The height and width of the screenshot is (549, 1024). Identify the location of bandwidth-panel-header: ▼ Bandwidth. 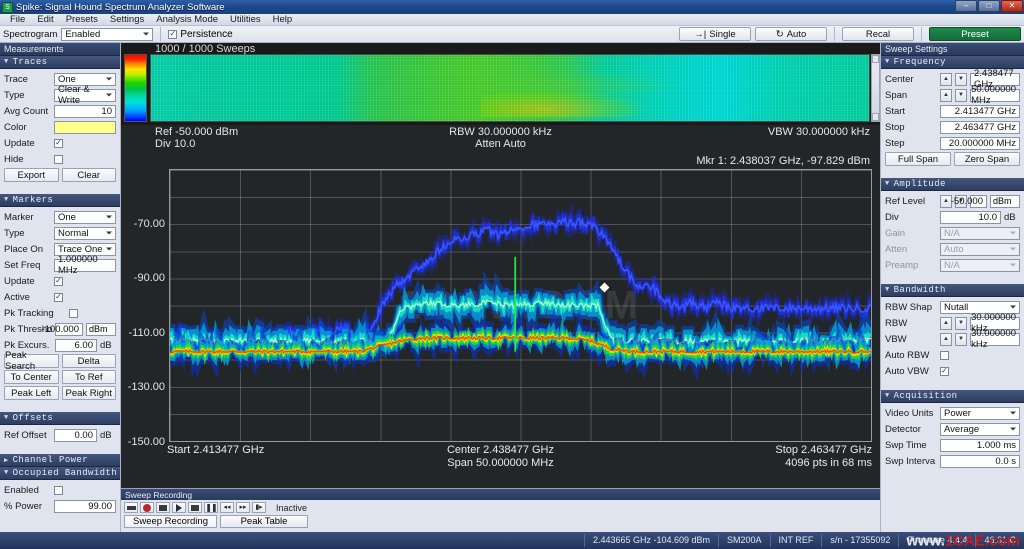
(952, 290).